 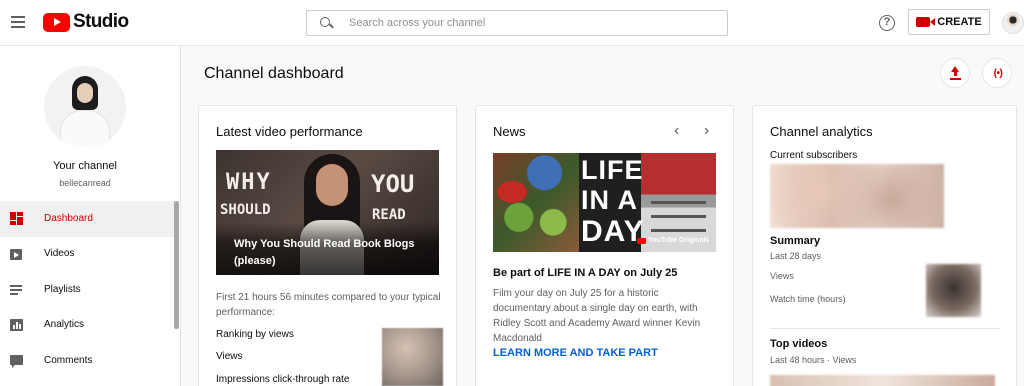 What do you see at coordinates (283, 379) in the screenshot?
I see `metric-impressions-ctr: Impressions click-through rate` at bounding box center [283, 379].